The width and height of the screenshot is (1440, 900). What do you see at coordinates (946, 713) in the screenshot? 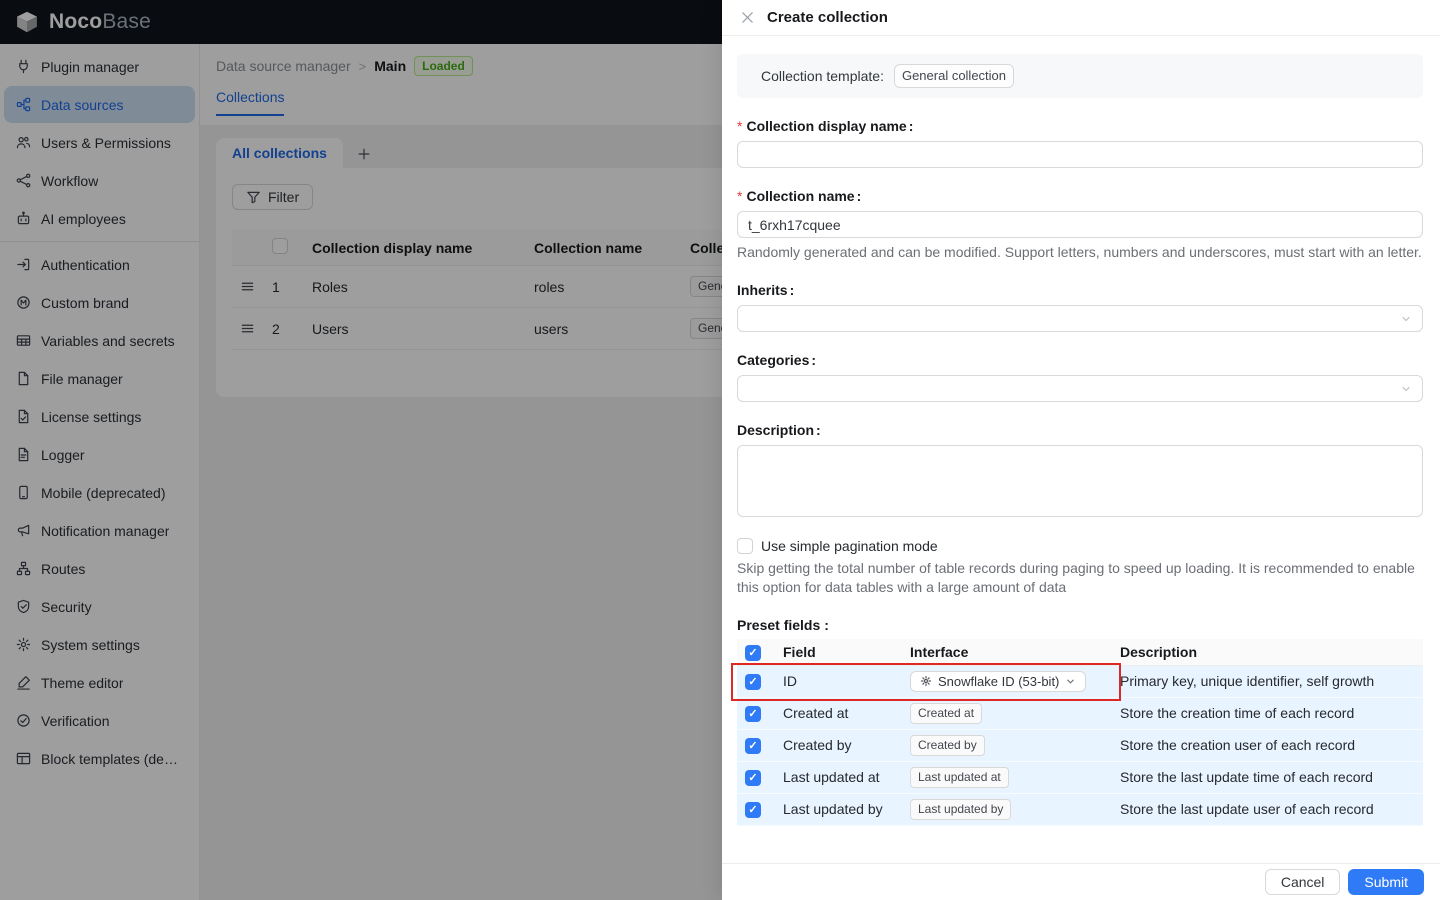
I see `interface-tag: Created at` at bounding box center [946, 713].